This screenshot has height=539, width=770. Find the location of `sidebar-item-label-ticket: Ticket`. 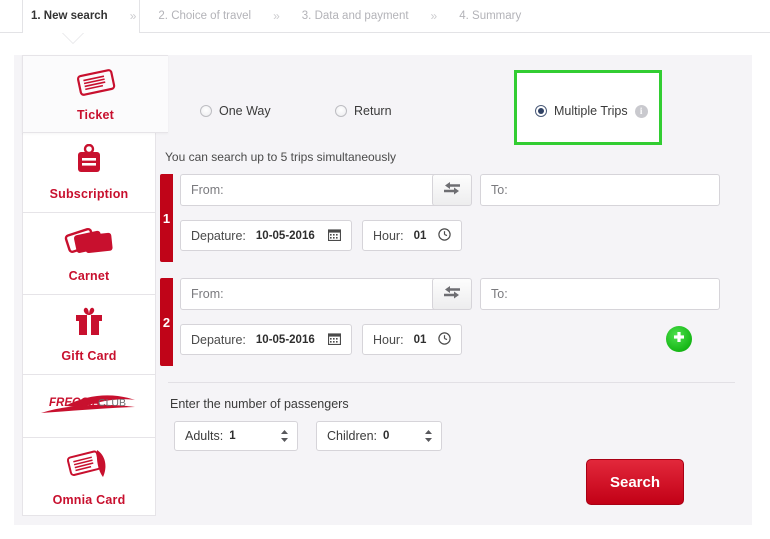

sidebar-item-label-ticket: Ticket is located at coordinates (95, 114).